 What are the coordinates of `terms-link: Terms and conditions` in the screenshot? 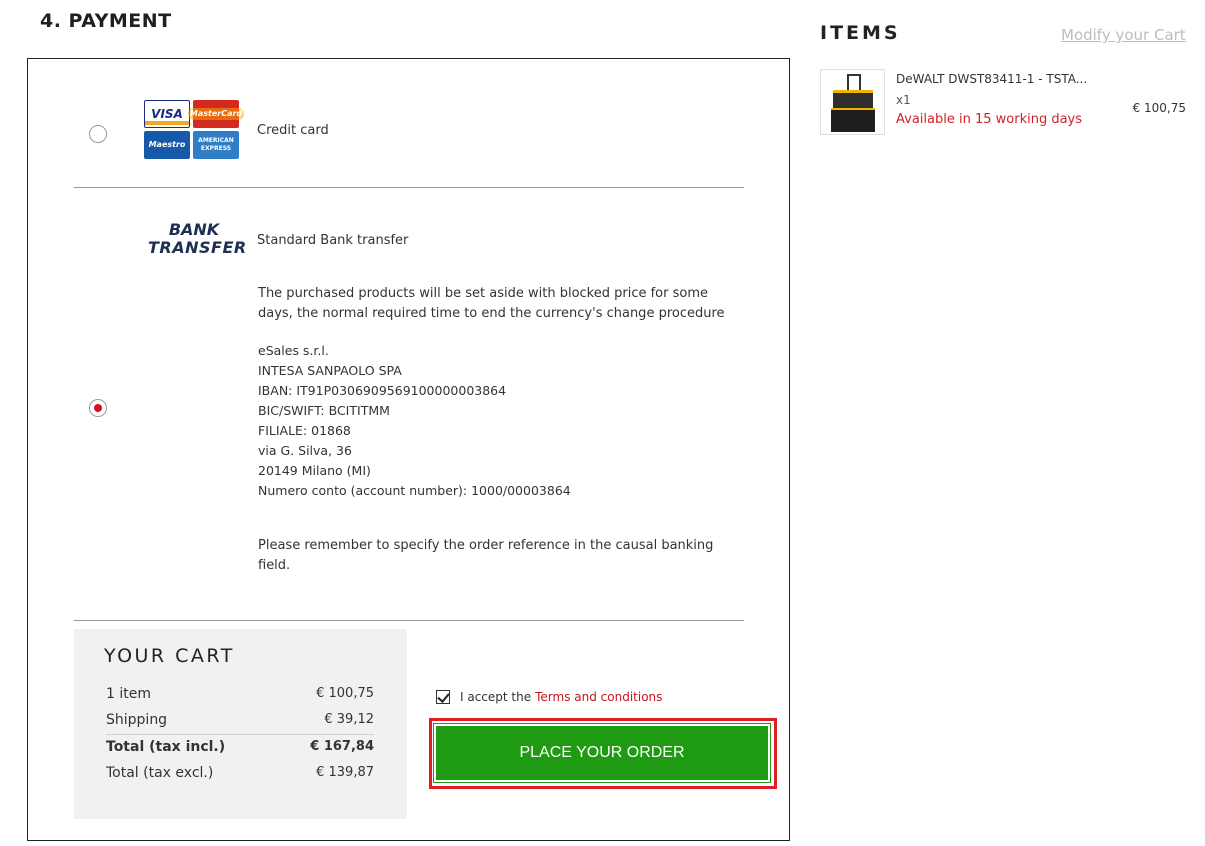 It's located at (598, 697).